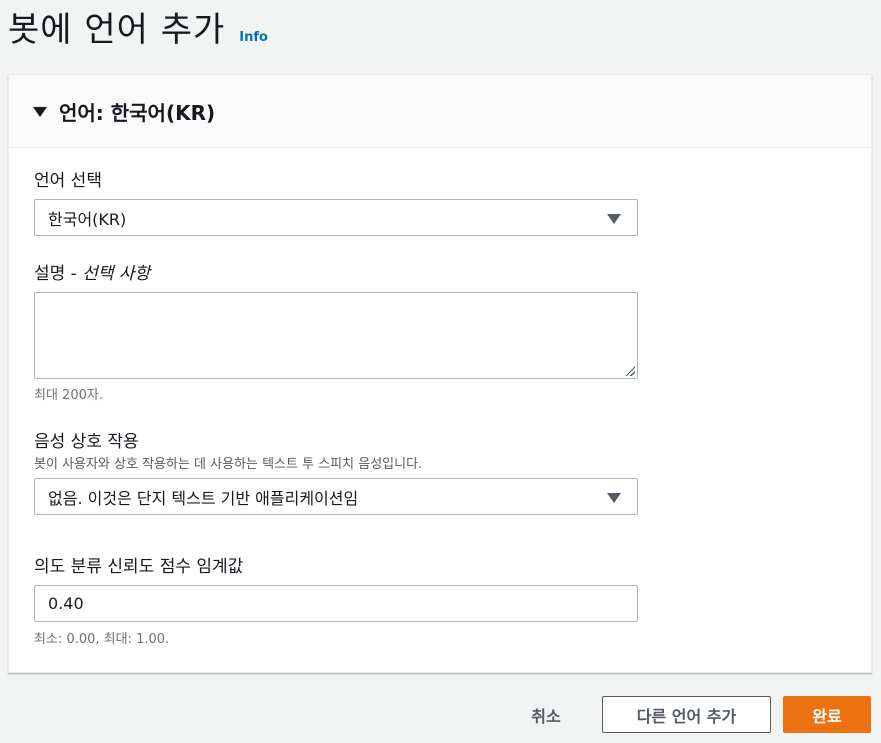 The width and height of the screenshot is (881, 743). What do you see at coordinates (336, 335) in the screenshot?
I see `description-textarea` at bounding box center [336, 335].